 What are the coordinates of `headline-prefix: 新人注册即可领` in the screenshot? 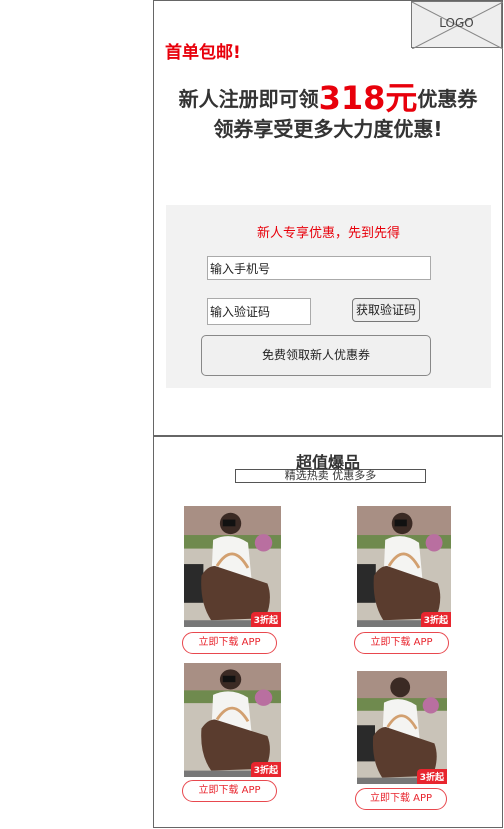 It's located at (248, 99).